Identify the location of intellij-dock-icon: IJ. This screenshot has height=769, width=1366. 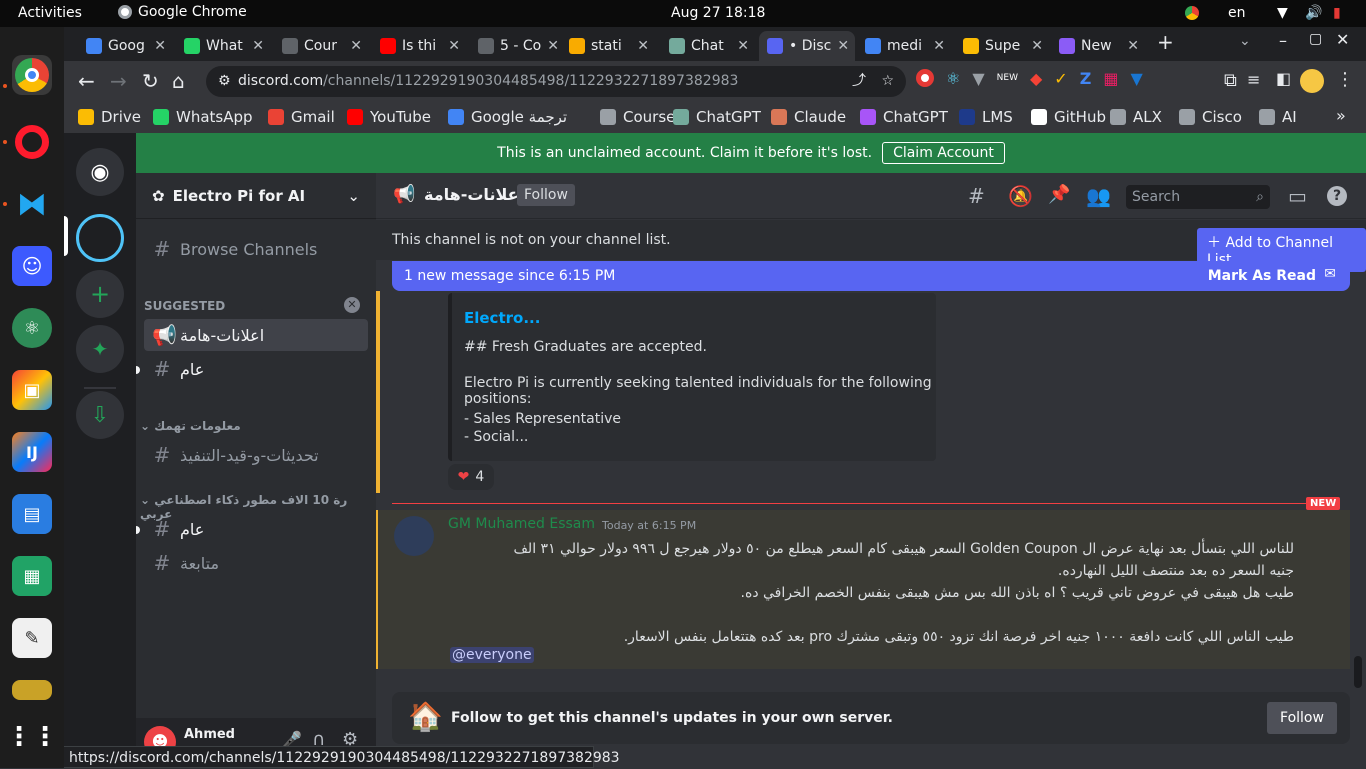
(32, 452).